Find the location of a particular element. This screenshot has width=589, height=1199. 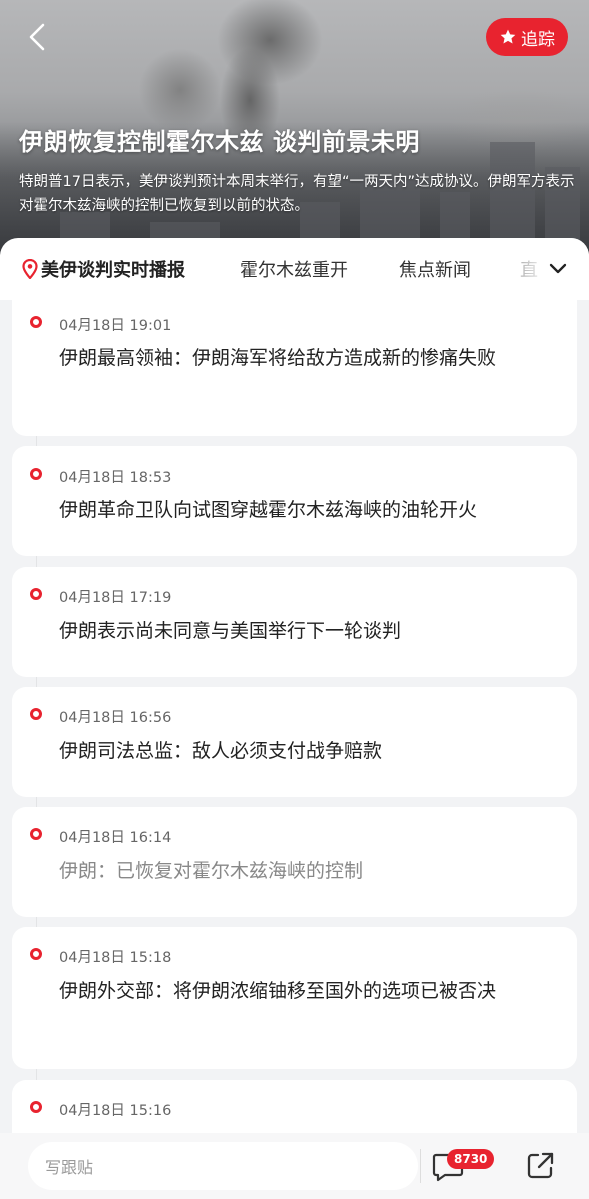

timeline-item: 04月18日 16:14 伊朗：已恢复对霍尔木兹海峡的控制 is located at coordinates (294, 862).